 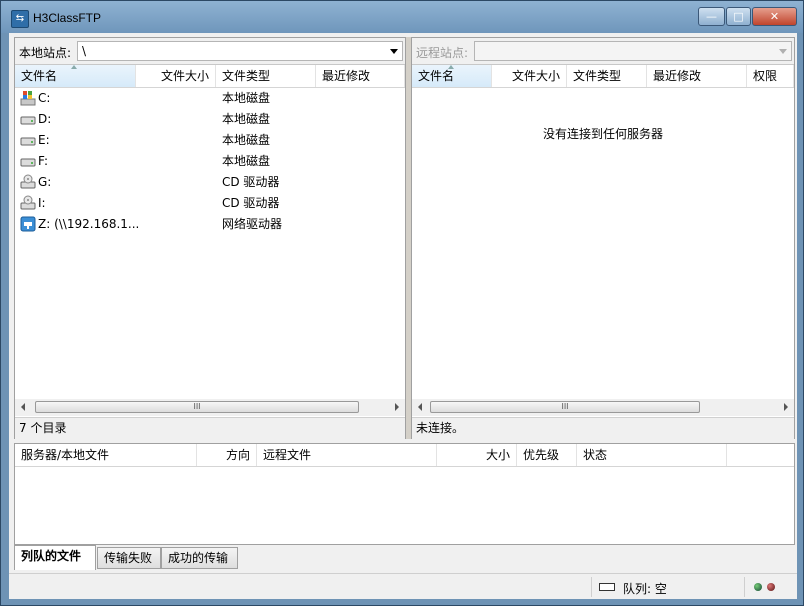 I want to click on file-type: 网络驱动器, so click(x=252, y=224).